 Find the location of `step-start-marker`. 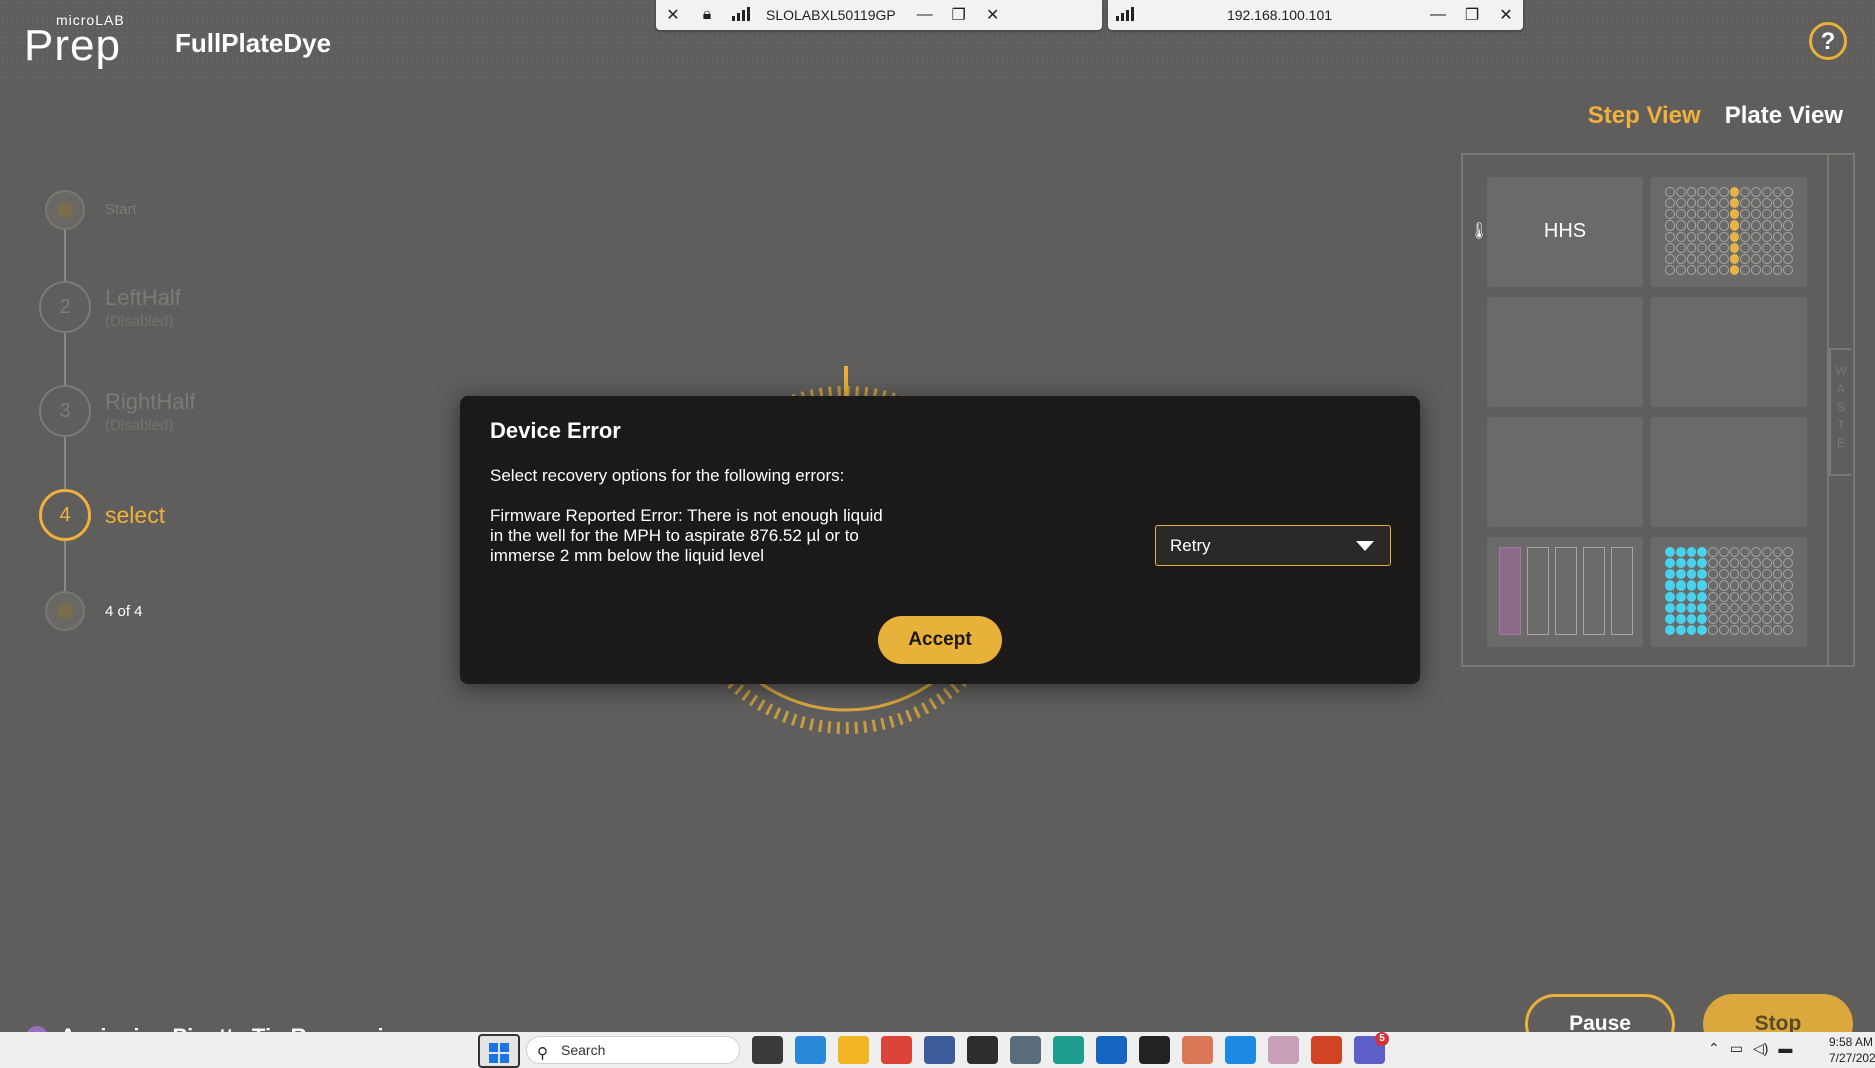

step-start-marker is located at coordinates (65, 210).